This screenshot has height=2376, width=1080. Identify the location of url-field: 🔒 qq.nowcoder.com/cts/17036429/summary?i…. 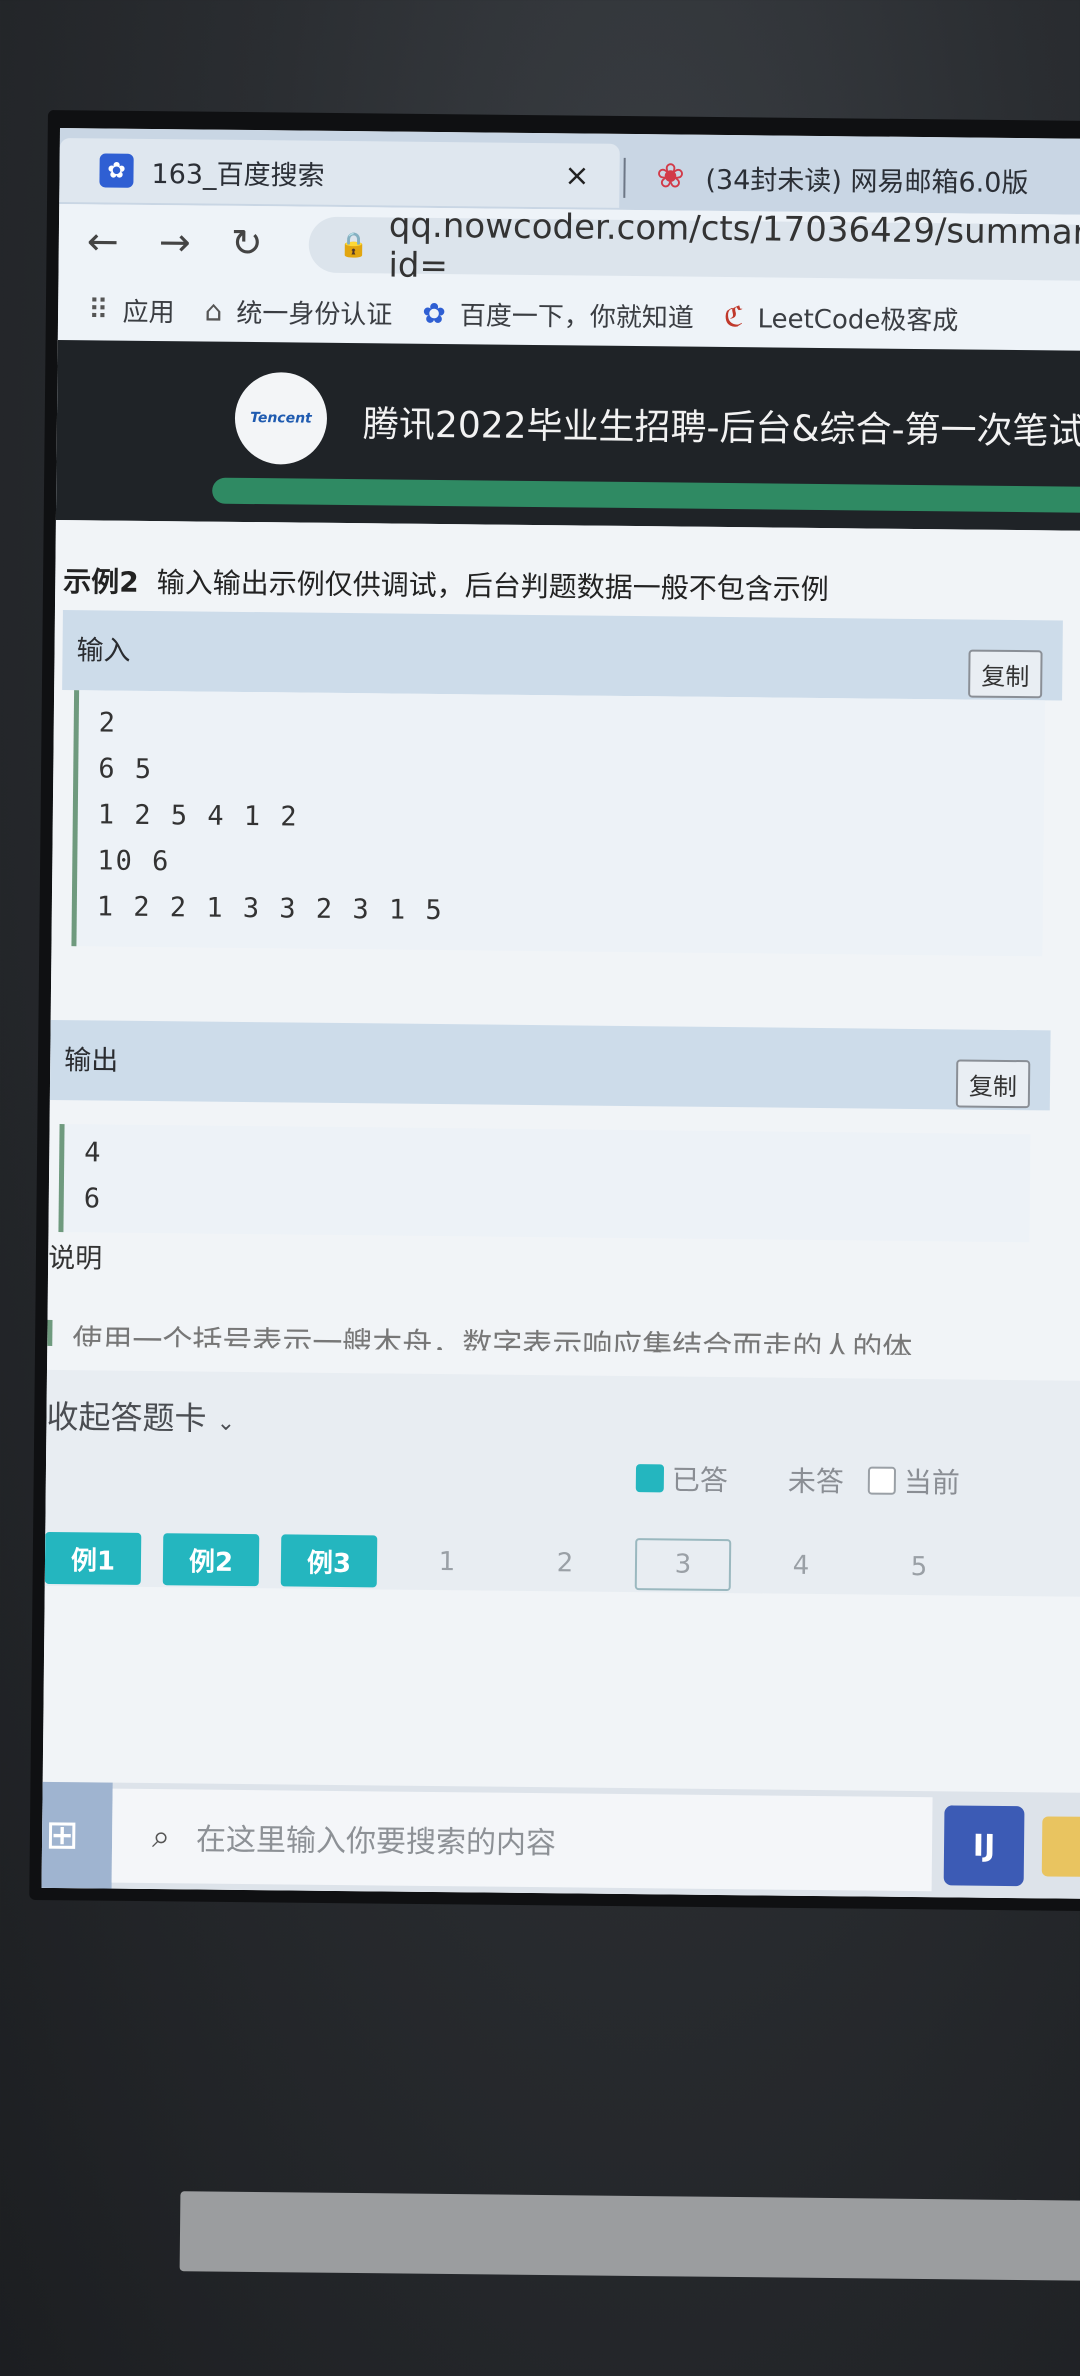
(694, 245).